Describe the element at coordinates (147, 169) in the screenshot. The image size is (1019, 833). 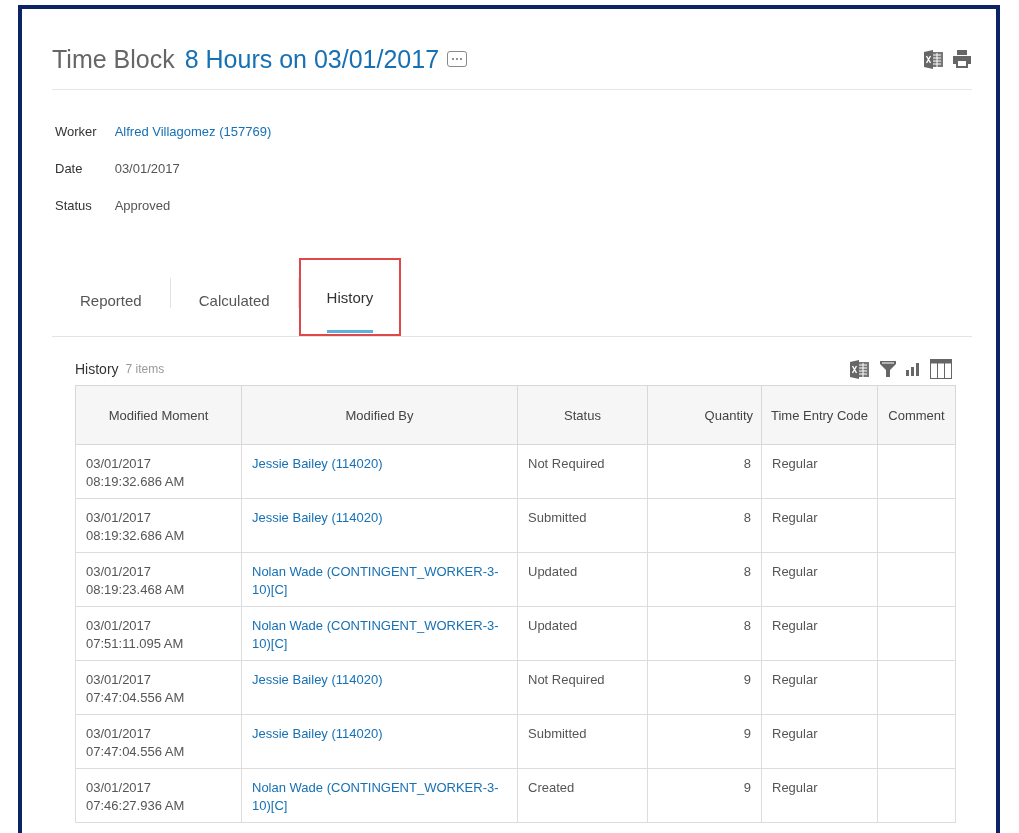
I see `field-value: 03/01/2017` at that location.